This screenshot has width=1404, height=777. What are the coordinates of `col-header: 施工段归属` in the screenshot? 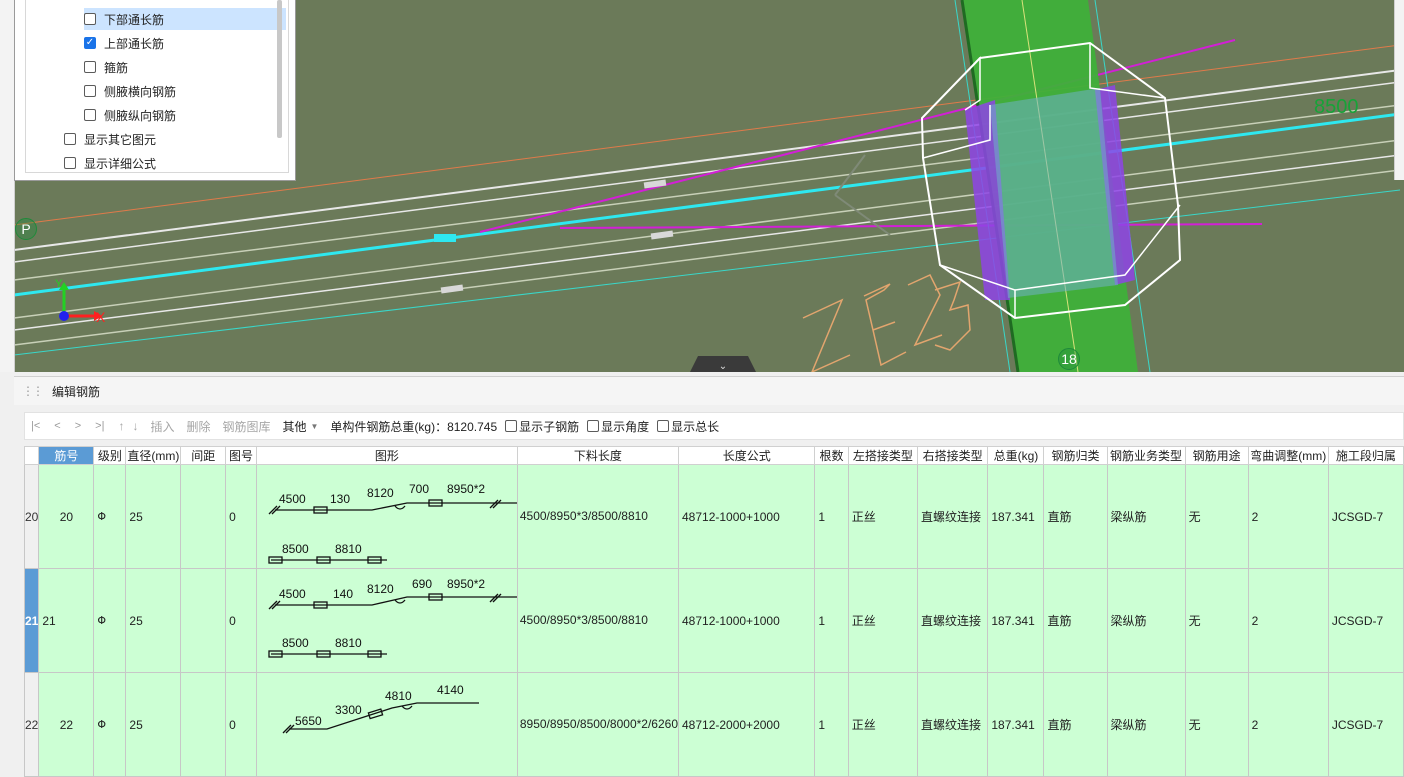 It's located at (1365, 455).